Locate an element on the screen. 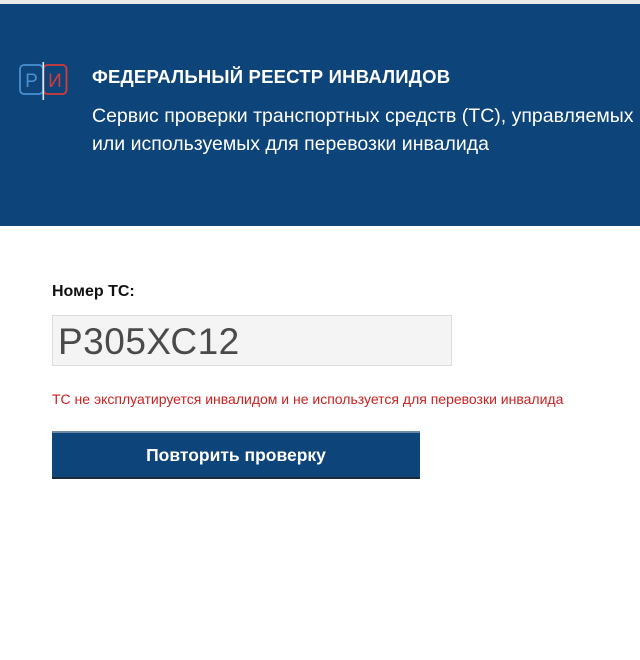 The height and width of the screenshot is (660, 640). vehicle-number-input is located at coordinates (252, 340).